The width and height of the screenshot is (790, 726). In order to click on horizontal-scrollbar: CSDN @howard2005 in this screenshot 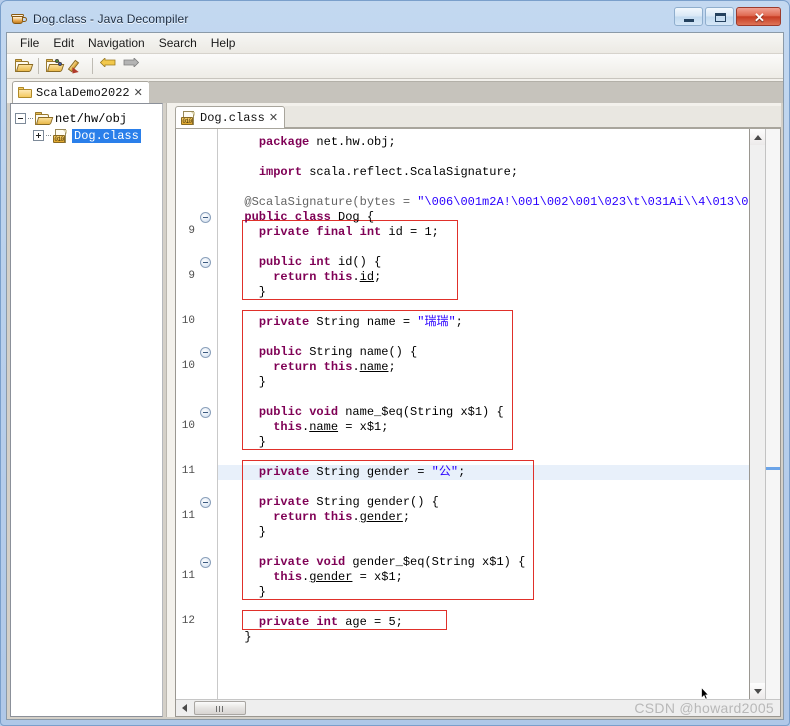, I will do `click(478, 707)`.